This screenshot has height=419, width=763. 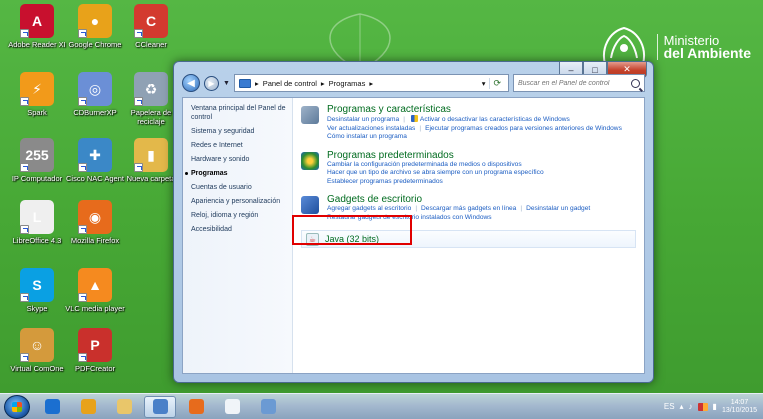 I want to click on firefox-icon: ◉, so click(x=95, y=217).